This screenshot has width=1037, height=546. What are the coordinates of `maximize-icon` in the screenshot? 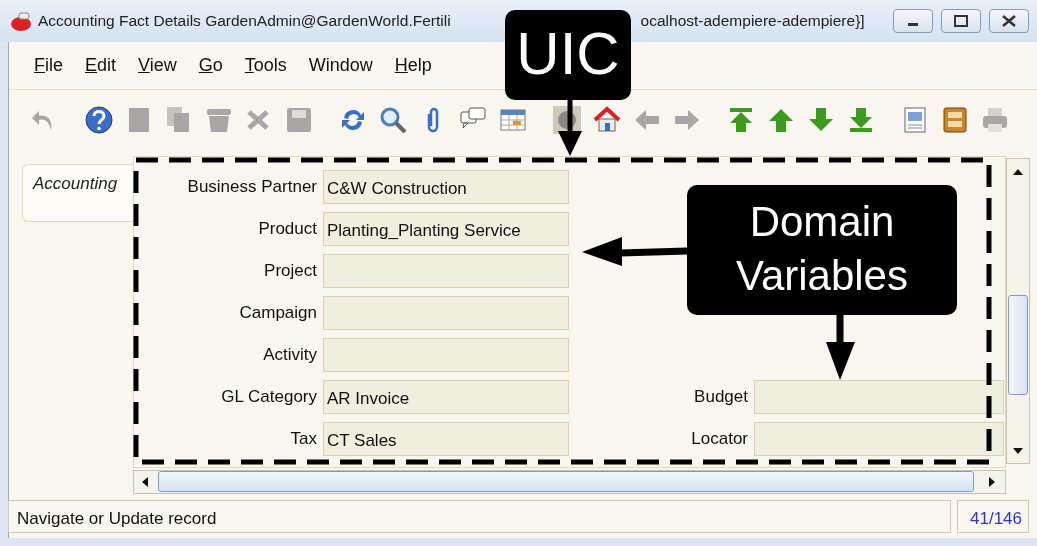 It's located at (961, 21).